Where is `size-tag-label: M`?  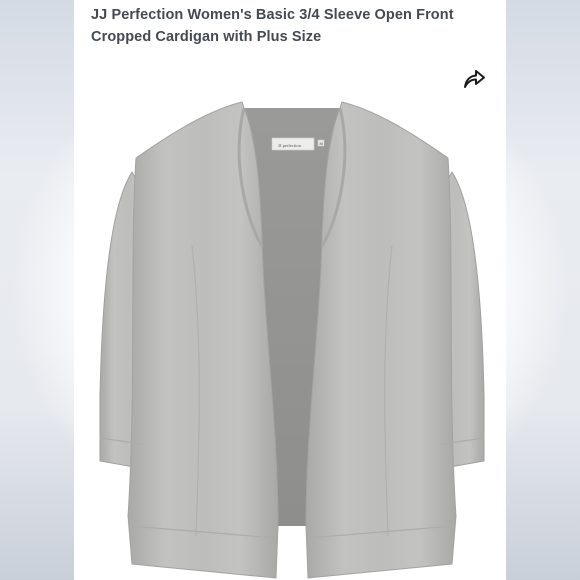
size-tag-label: M is located at coordinates (321, 143).